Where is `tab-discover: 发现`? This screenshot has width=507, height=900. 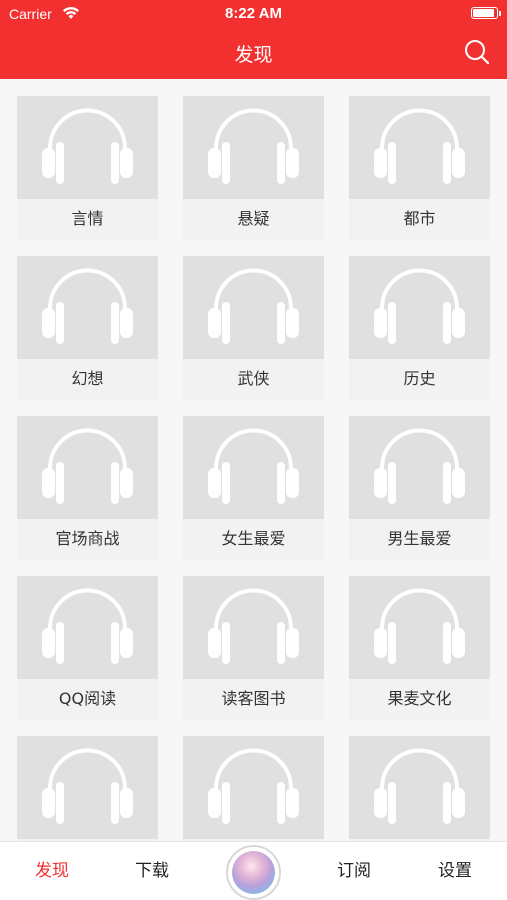
tab-discover: 发现 is located at coordinates (52, 871).